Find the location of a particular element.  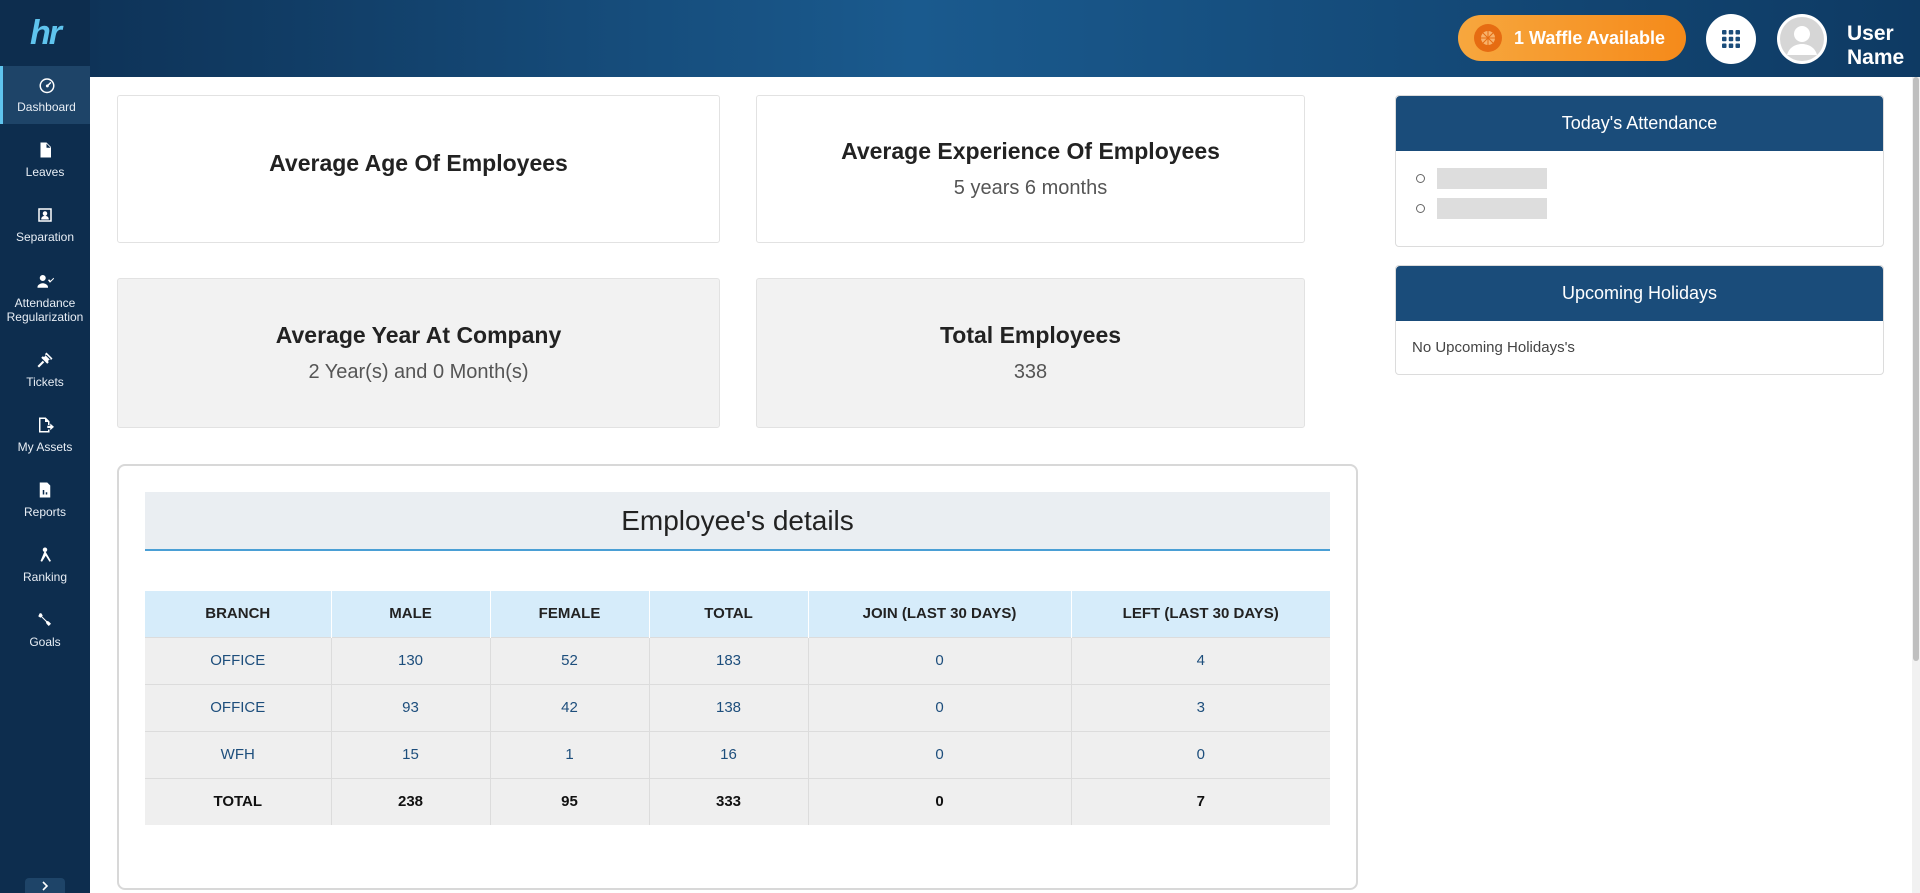

table-row: OFFICE 93 42 138 0 3 is located at coordinates (737, 707).